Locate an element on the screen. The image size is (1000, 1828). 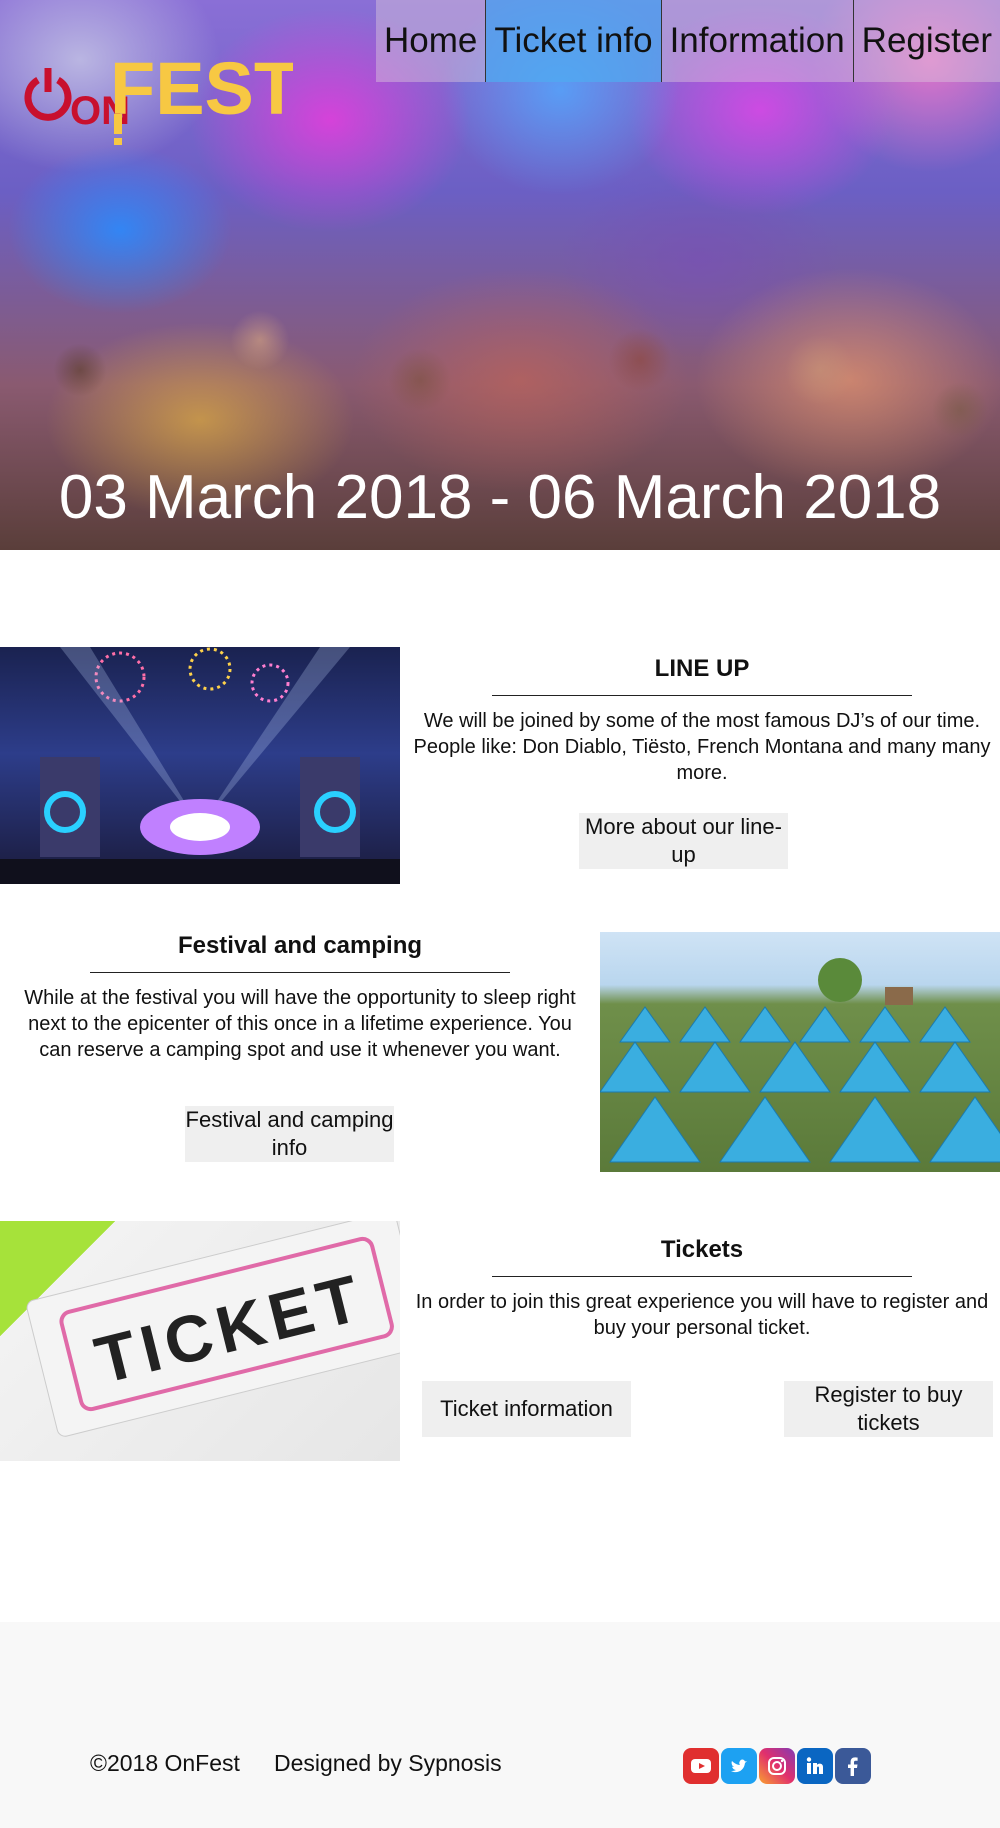
power-icon is located at coordinates (48, 94).